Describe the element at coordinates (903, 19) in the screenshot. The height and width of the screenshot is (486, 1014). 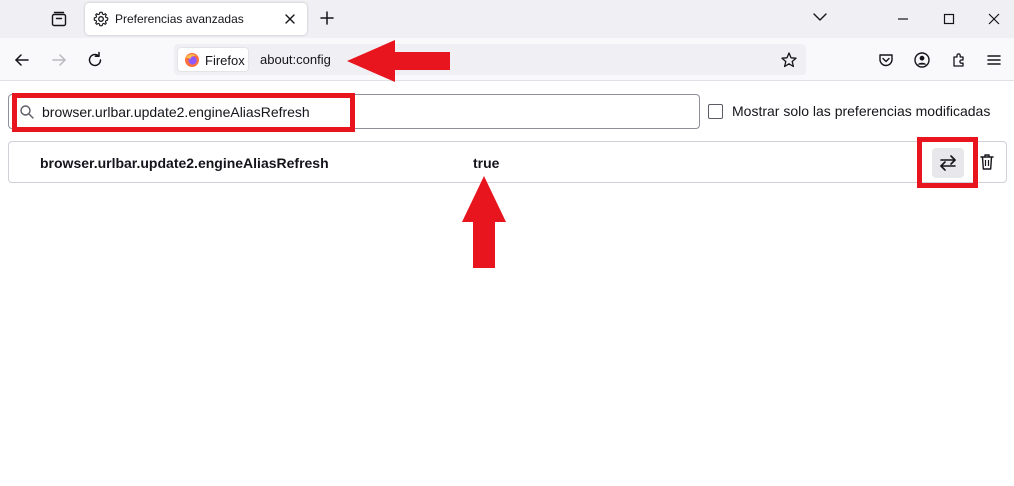
I see `minimize-window-icon` at that location.